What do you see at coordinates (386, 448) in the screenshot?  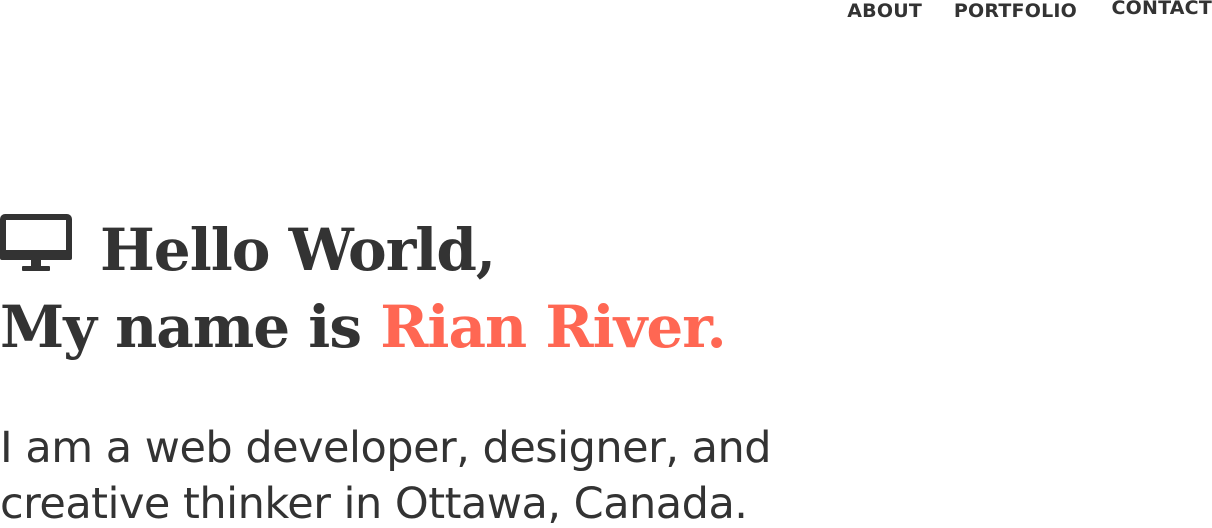 I see `intro-line-1: I am a web developer, designer, and` at bounding box center [386, 448].